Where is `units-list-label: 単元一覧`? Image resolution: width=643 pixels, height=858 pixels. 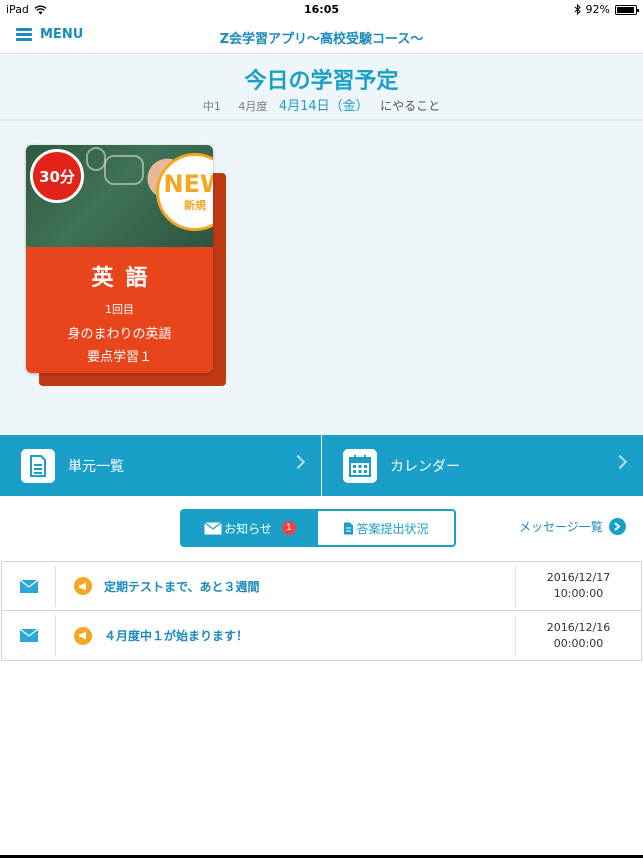 units-list-label: 単元一覧 is located at coordinates (96, 466).